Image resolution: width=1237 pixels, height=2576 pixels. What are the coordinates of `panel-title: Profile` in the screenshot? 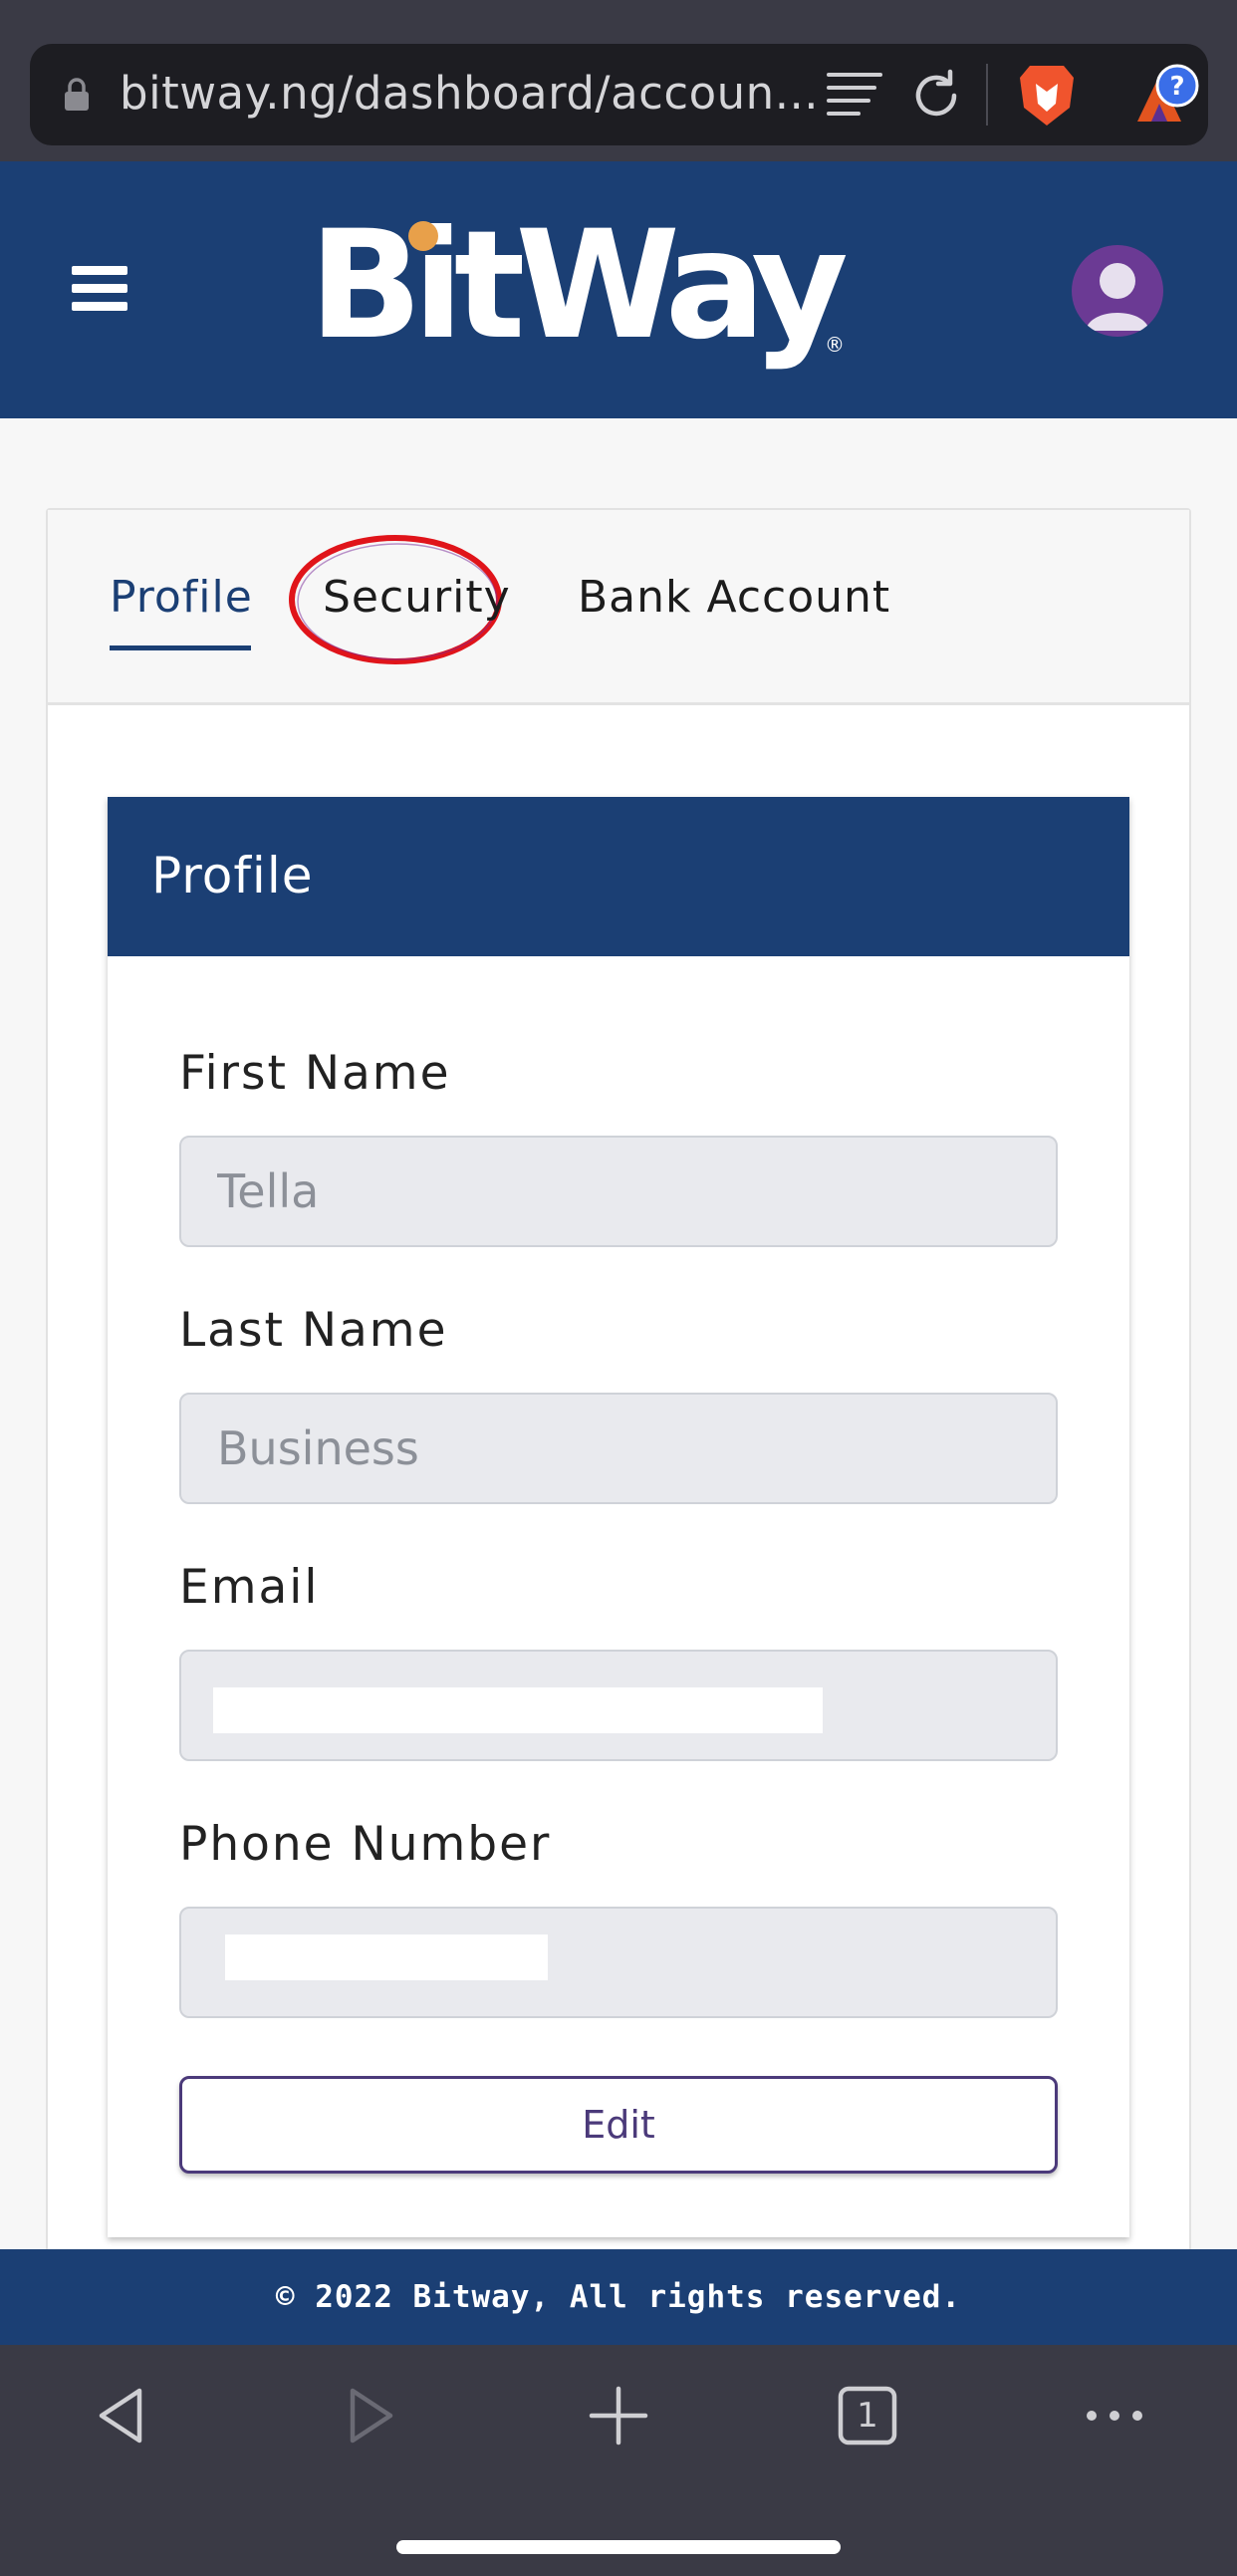 It's located at (232, 875).